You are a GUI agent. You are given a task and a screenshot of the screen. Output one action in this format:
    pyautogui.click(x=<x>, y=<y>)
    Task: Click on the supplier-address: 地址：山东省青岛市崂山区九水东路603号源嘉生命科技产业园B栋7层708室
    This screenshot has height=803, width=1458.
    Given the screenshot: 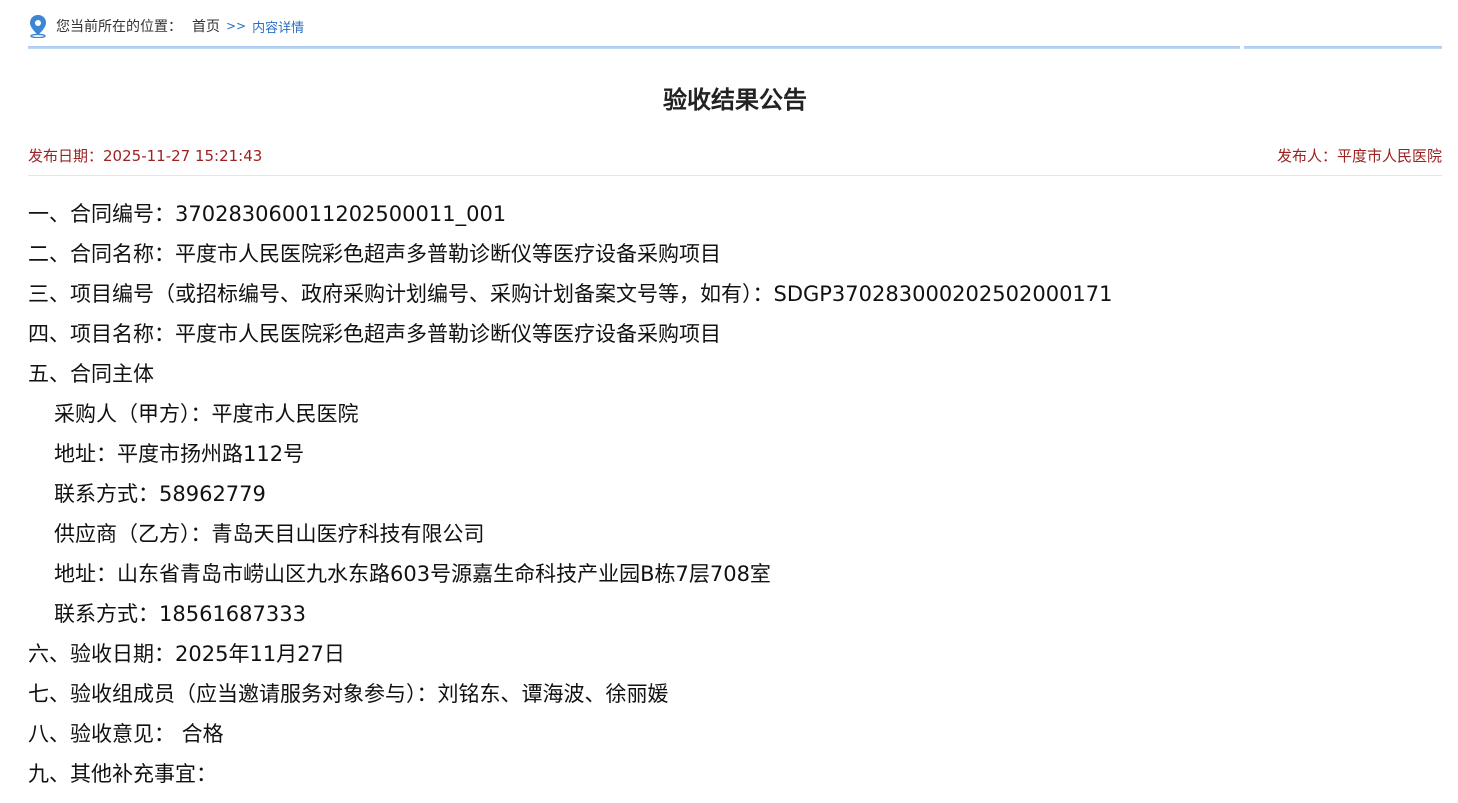 What is the action you would take?
    pyautogui.click(x=412, y=574)
    